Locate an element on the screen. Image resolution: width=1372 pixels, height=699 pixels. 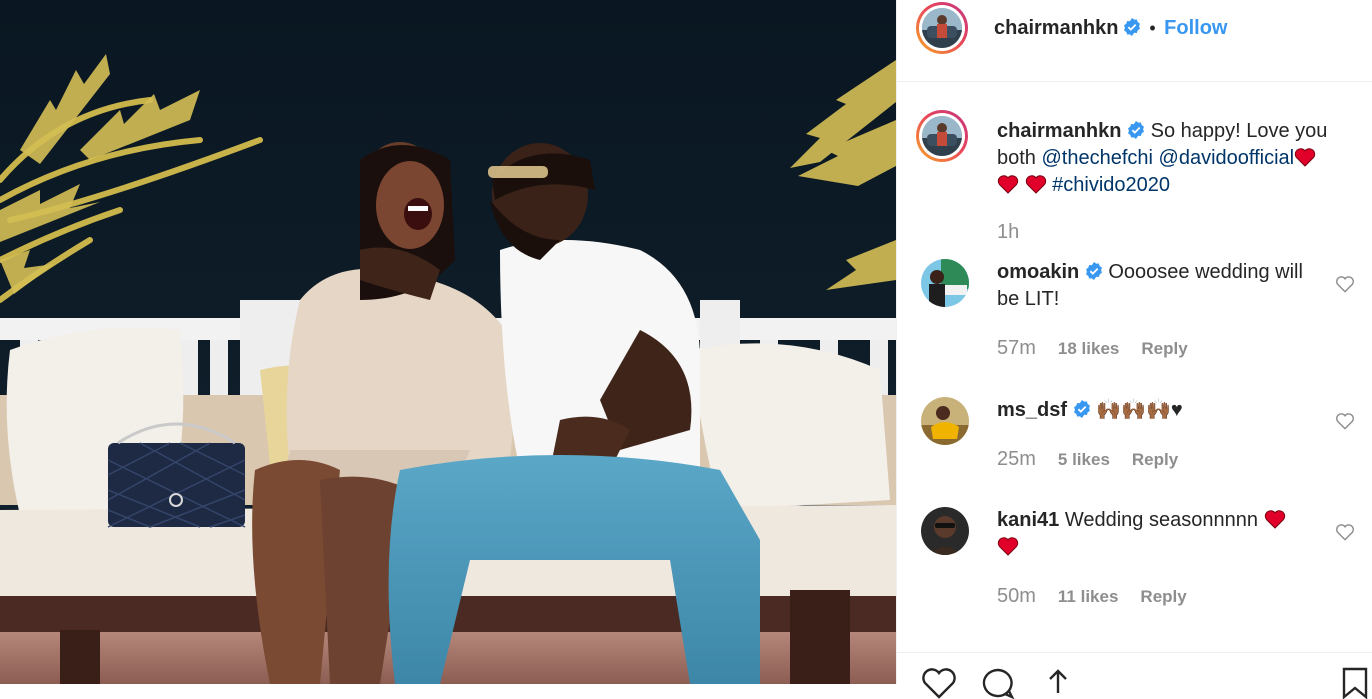
comment-username: omoakin is located at coordinates (1038, 272).